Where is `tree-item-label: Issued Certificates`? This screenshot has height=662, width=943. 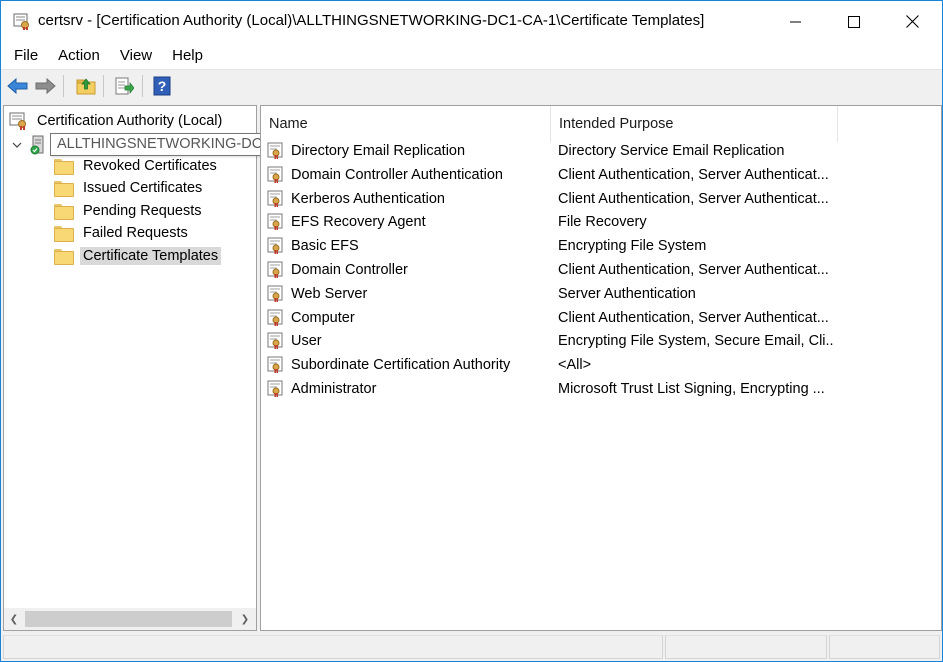 tree-item-label: Issued Certificates is located at coordinates (143, 188).